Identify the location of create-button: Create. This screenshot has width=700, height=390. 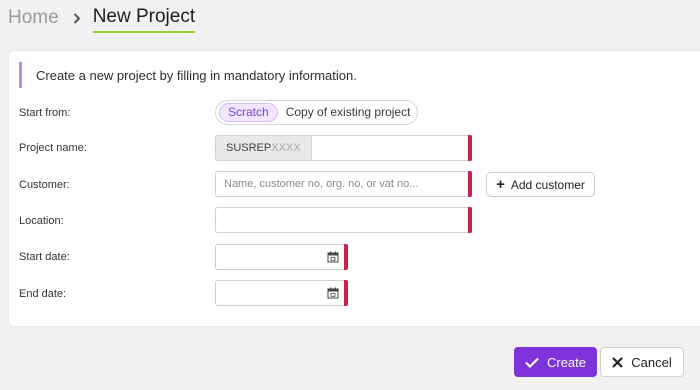
(555, 362).